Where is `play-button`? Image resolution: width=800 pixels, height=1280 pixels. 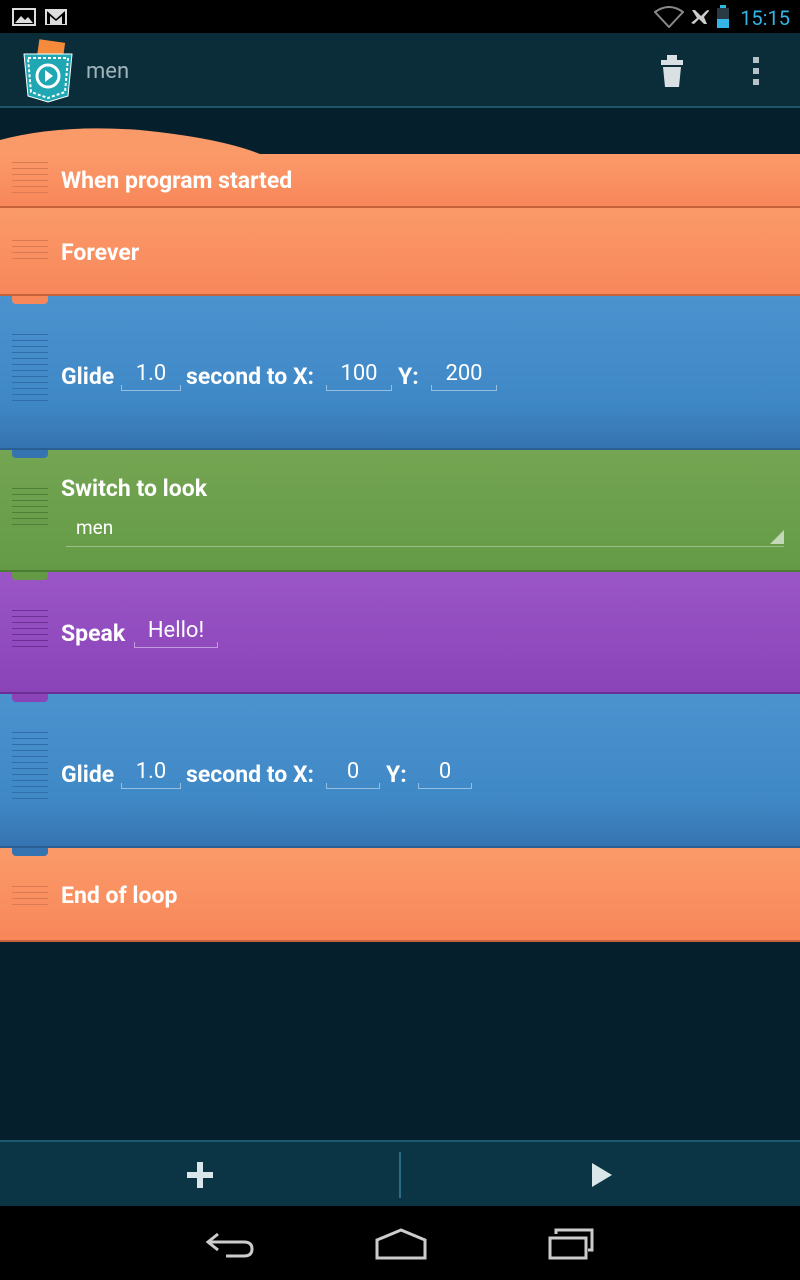 play-button is located at coordinates (600, 1175).